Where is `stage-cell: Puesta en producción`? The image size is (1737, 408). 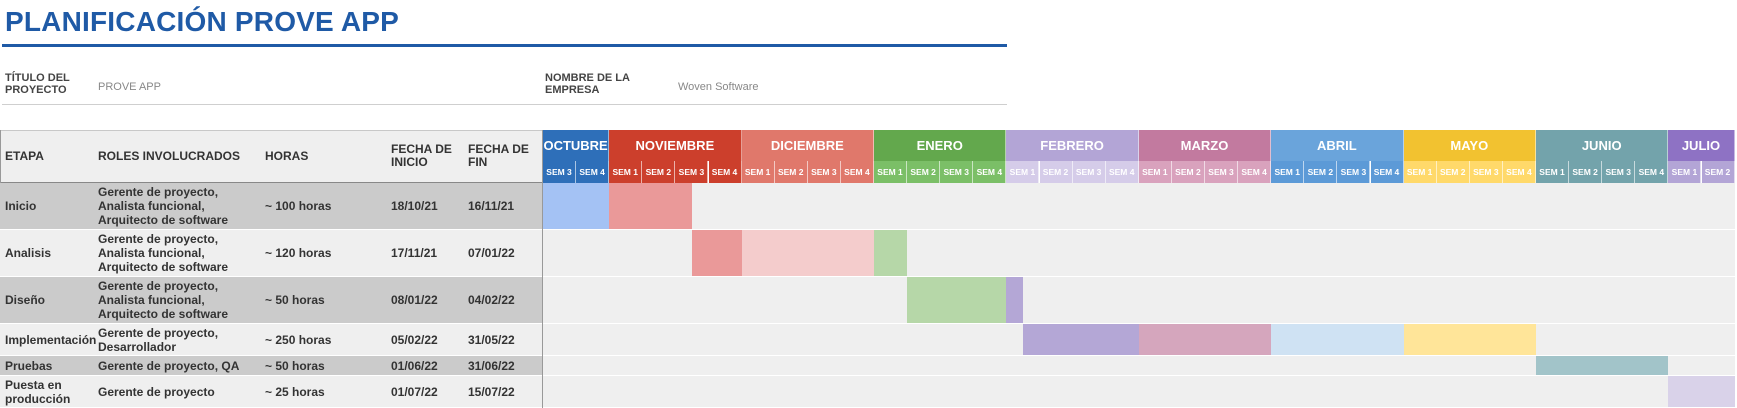
stage-cell: Puesta en producción is located at coordinates (38, 391).